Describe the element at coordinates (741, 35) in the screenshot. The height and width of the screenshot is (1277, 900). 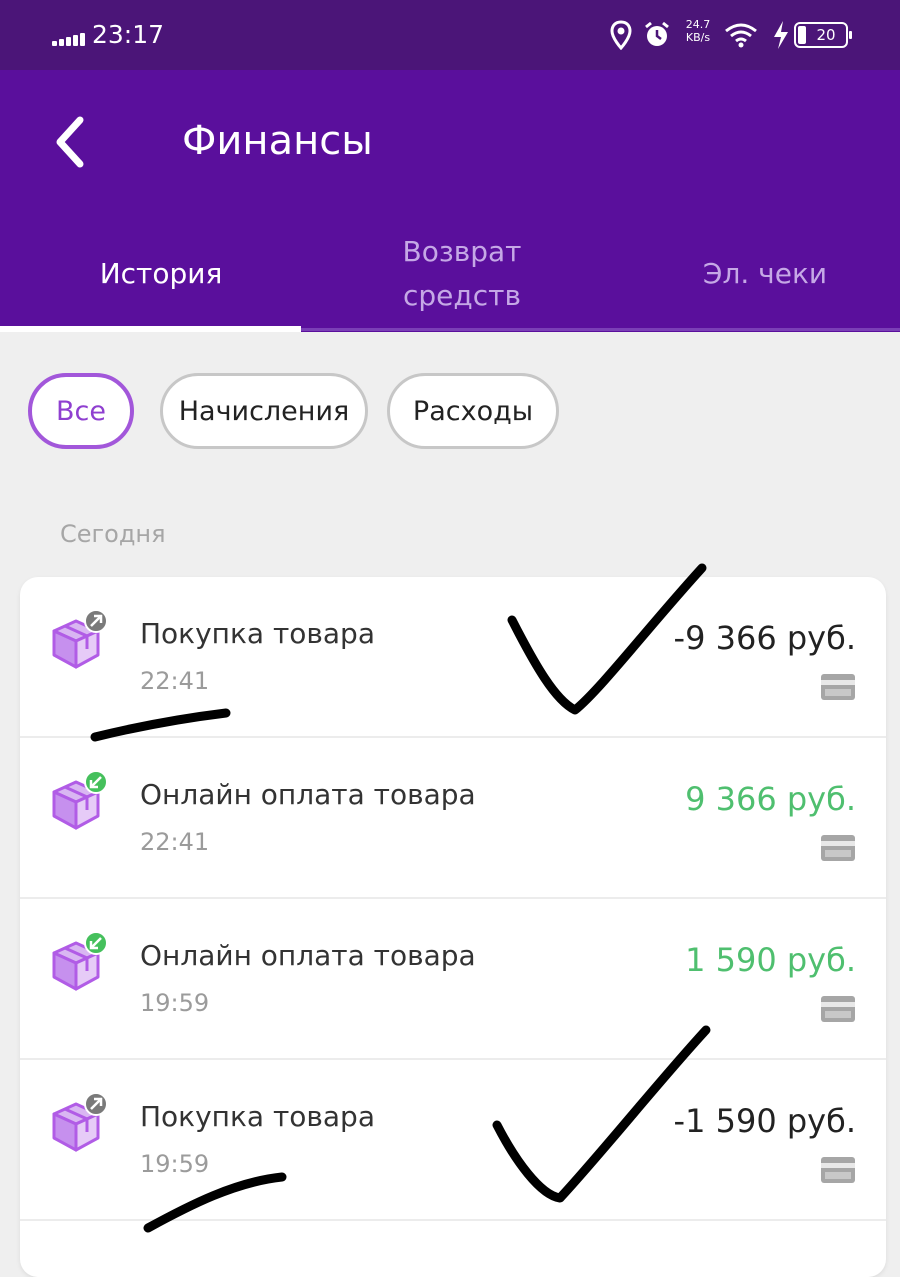
I see `wifi-icon` at that location.